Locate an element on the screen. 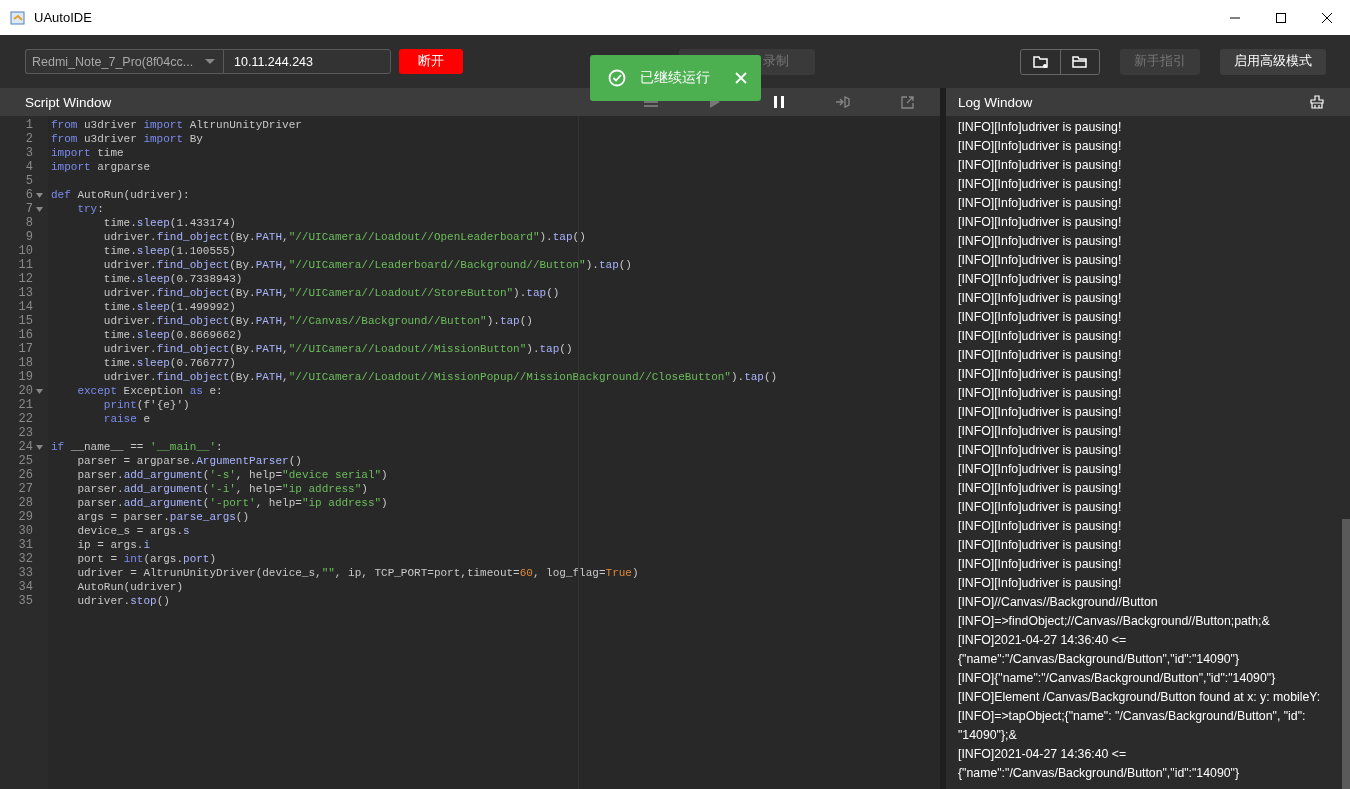 This screenshot has width=1350, height=789. log-line: [INFO]=>tapObject;{"name": "/Canvas/Background/Button", "id": "14090"};& is located at coordinates (1132, 726).